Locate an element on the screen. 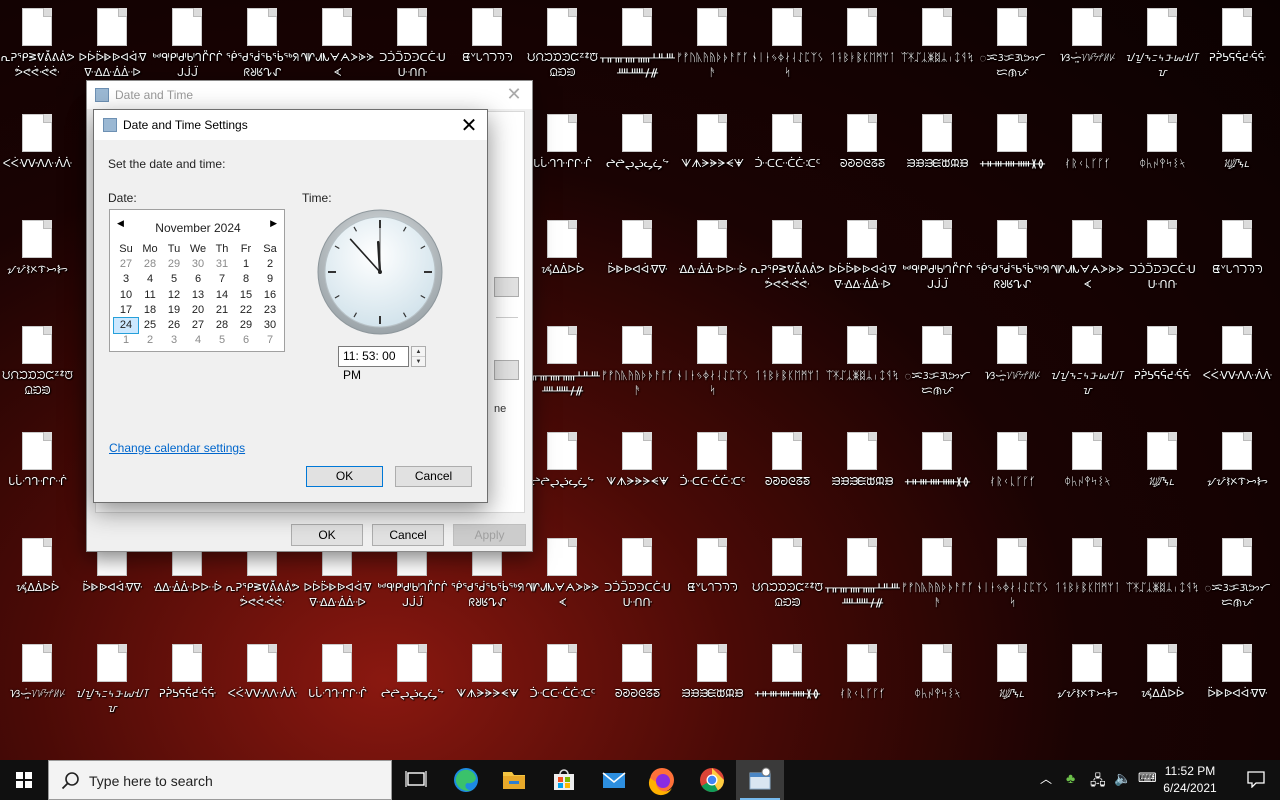 The width and height of the screenshot is (1280, 800). calendar-day: 12 is located at coordinates (174, 295).